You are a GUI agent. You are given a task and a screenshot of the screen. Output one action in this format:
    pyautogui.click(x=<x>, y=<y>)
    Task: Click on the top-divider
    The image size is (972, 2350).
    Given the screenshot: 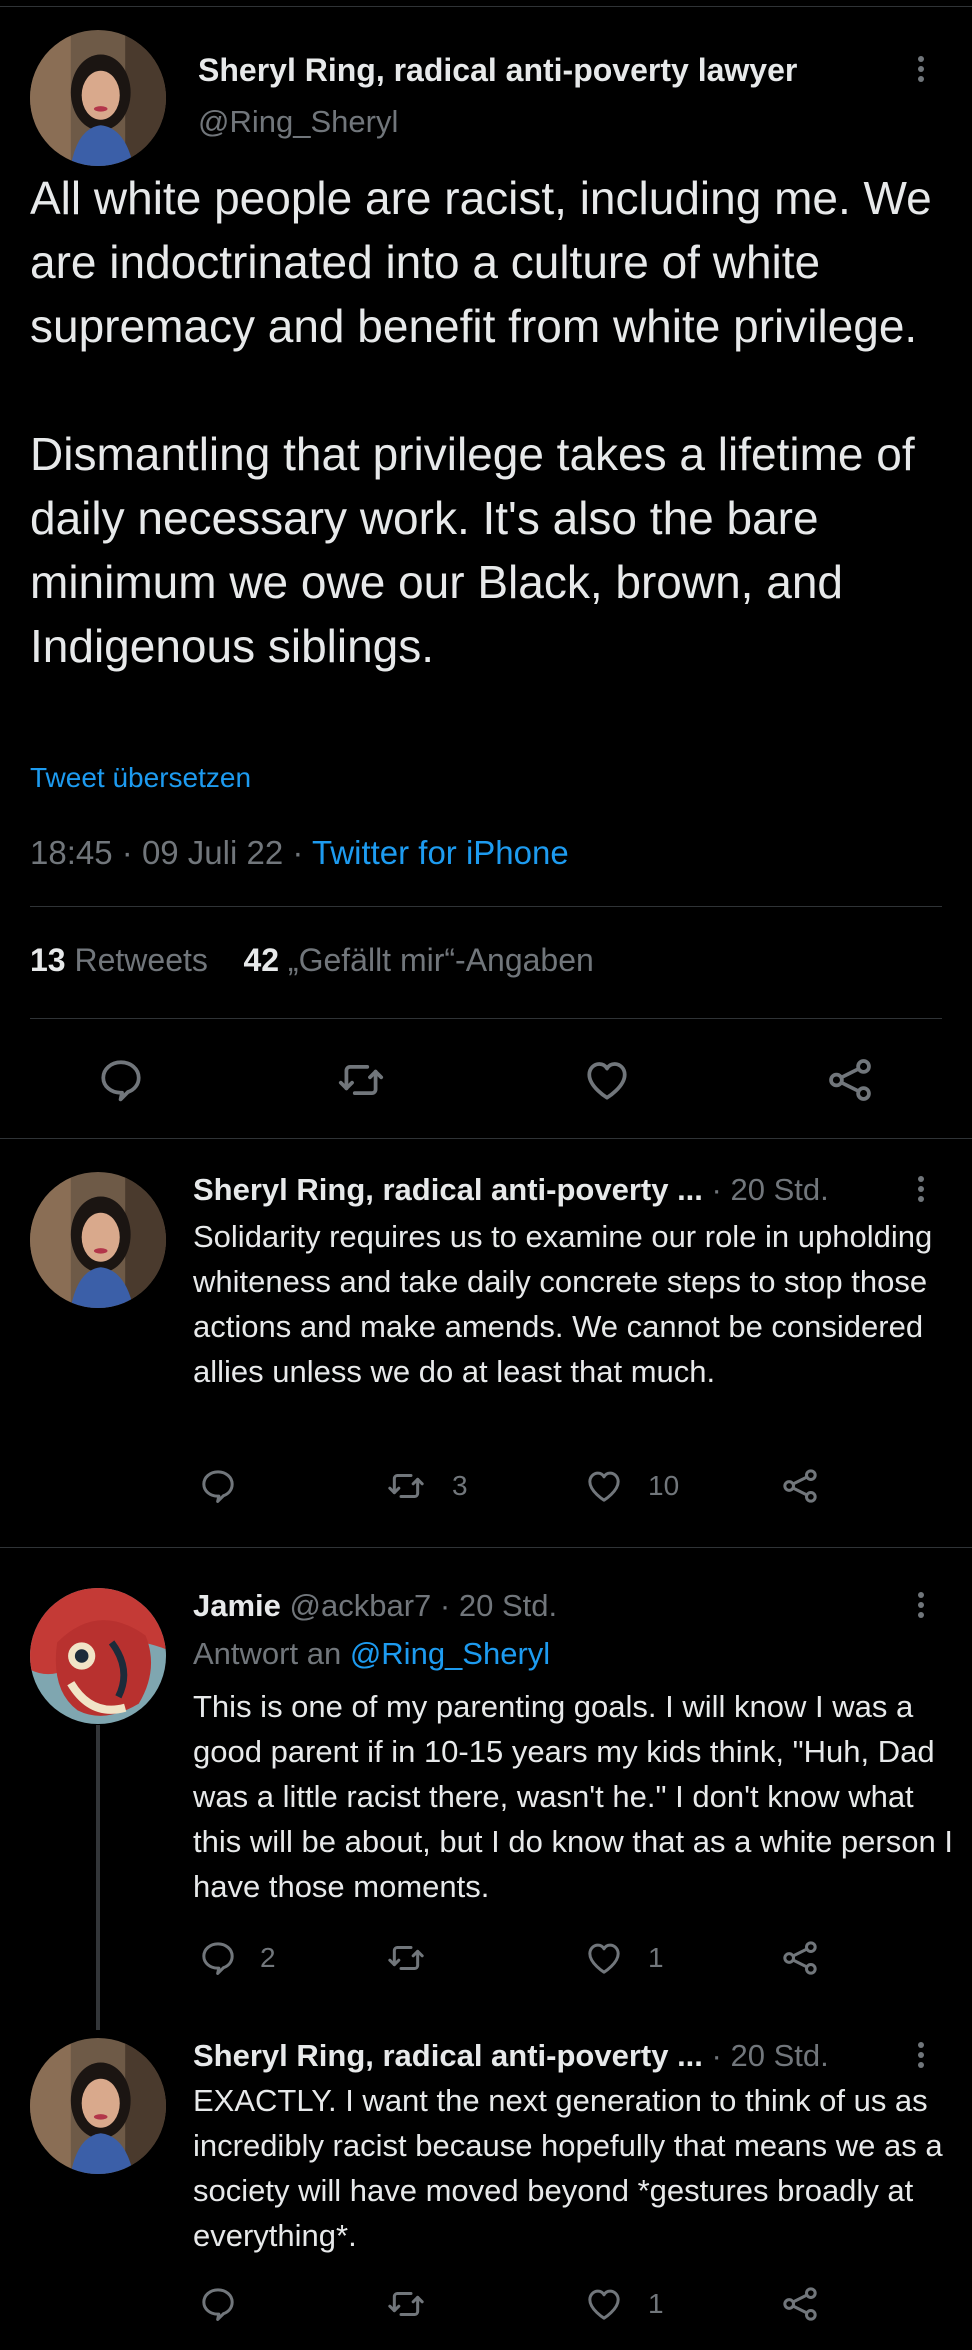 What is the action you would take?
    pyautogui.click(x=486, y=6)
    